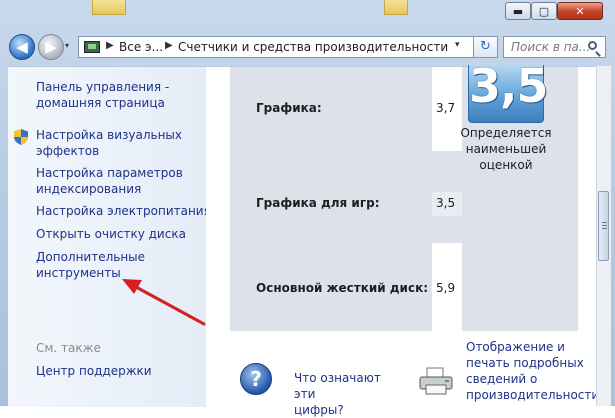 The image size is (615, 418). I want to click on base-score-caption: Определяется наименьшей оценкой, so click(506, 149).